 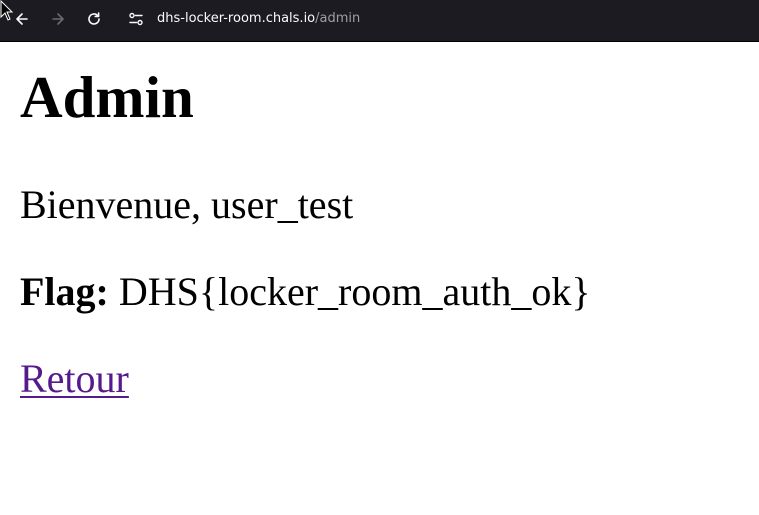 What do you see at coordinates (354, 291) in the screenshot?
I see `flag-value: DHS{locker_room_auth_ok}` at bounding box center [354, 291].